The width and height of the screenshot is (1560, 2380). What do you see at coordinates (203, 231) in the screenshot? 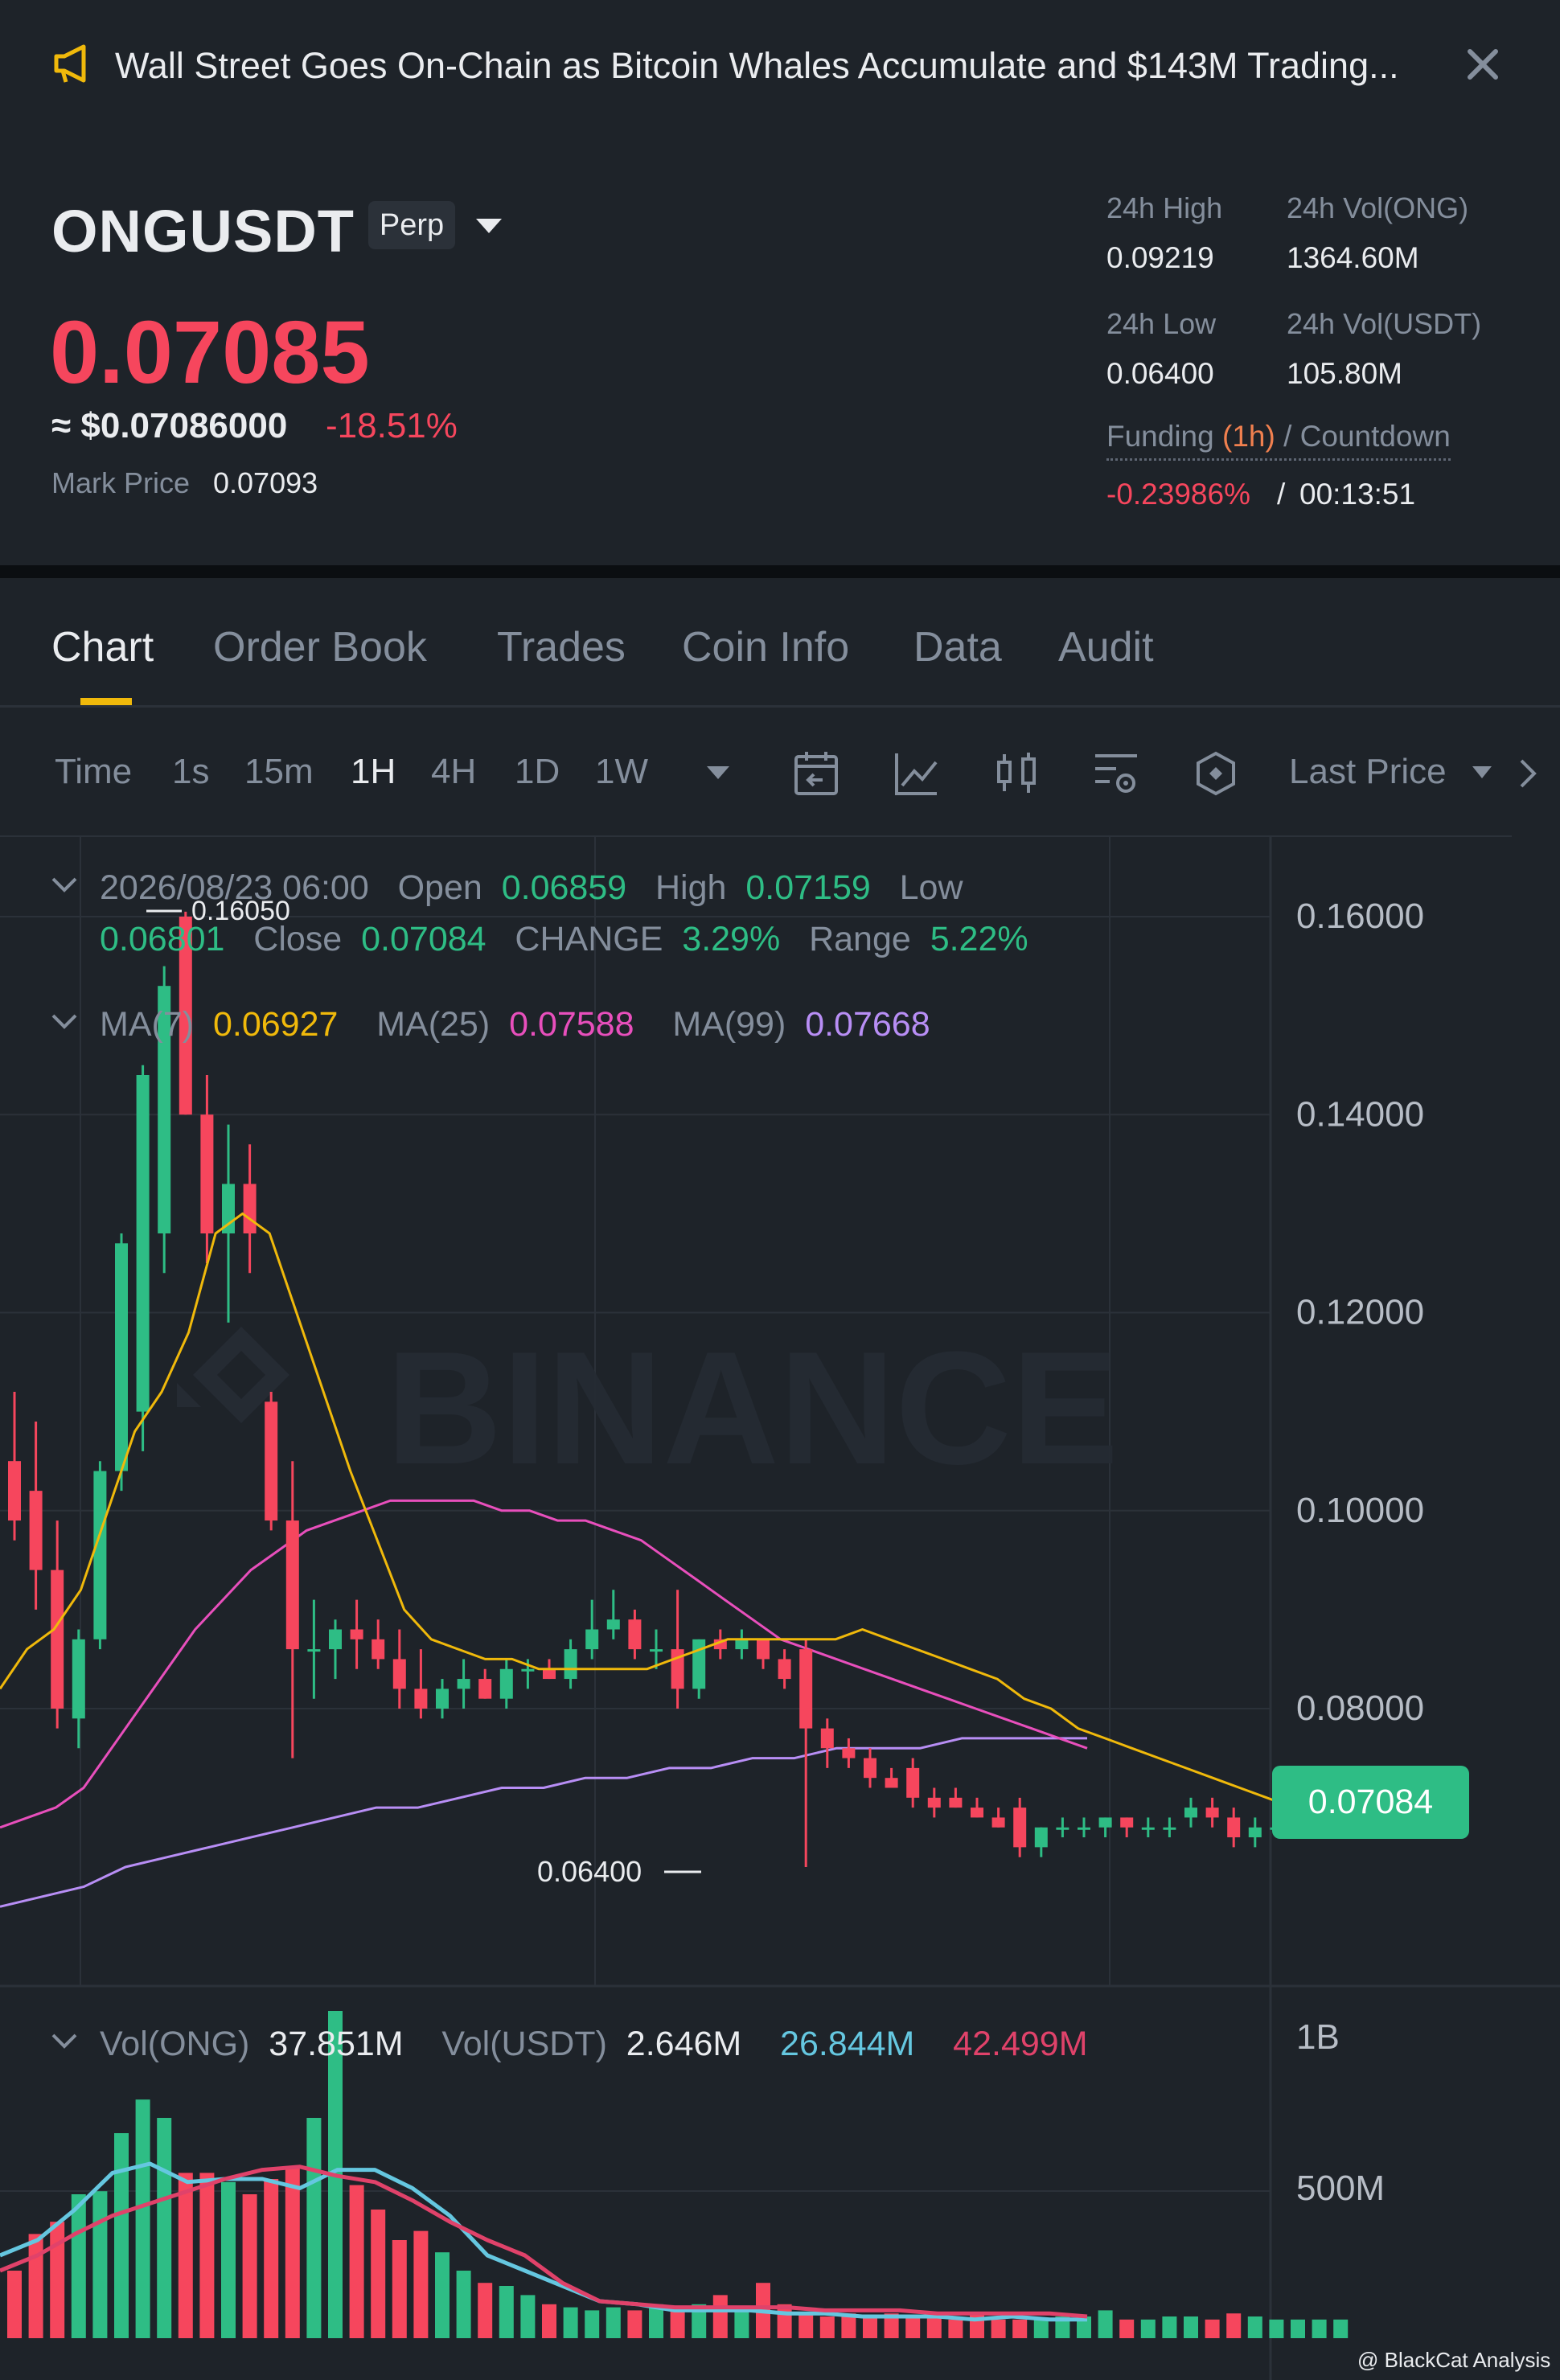
I see `symbol-name: ONGUSDT` at bounding box center [203, 231].